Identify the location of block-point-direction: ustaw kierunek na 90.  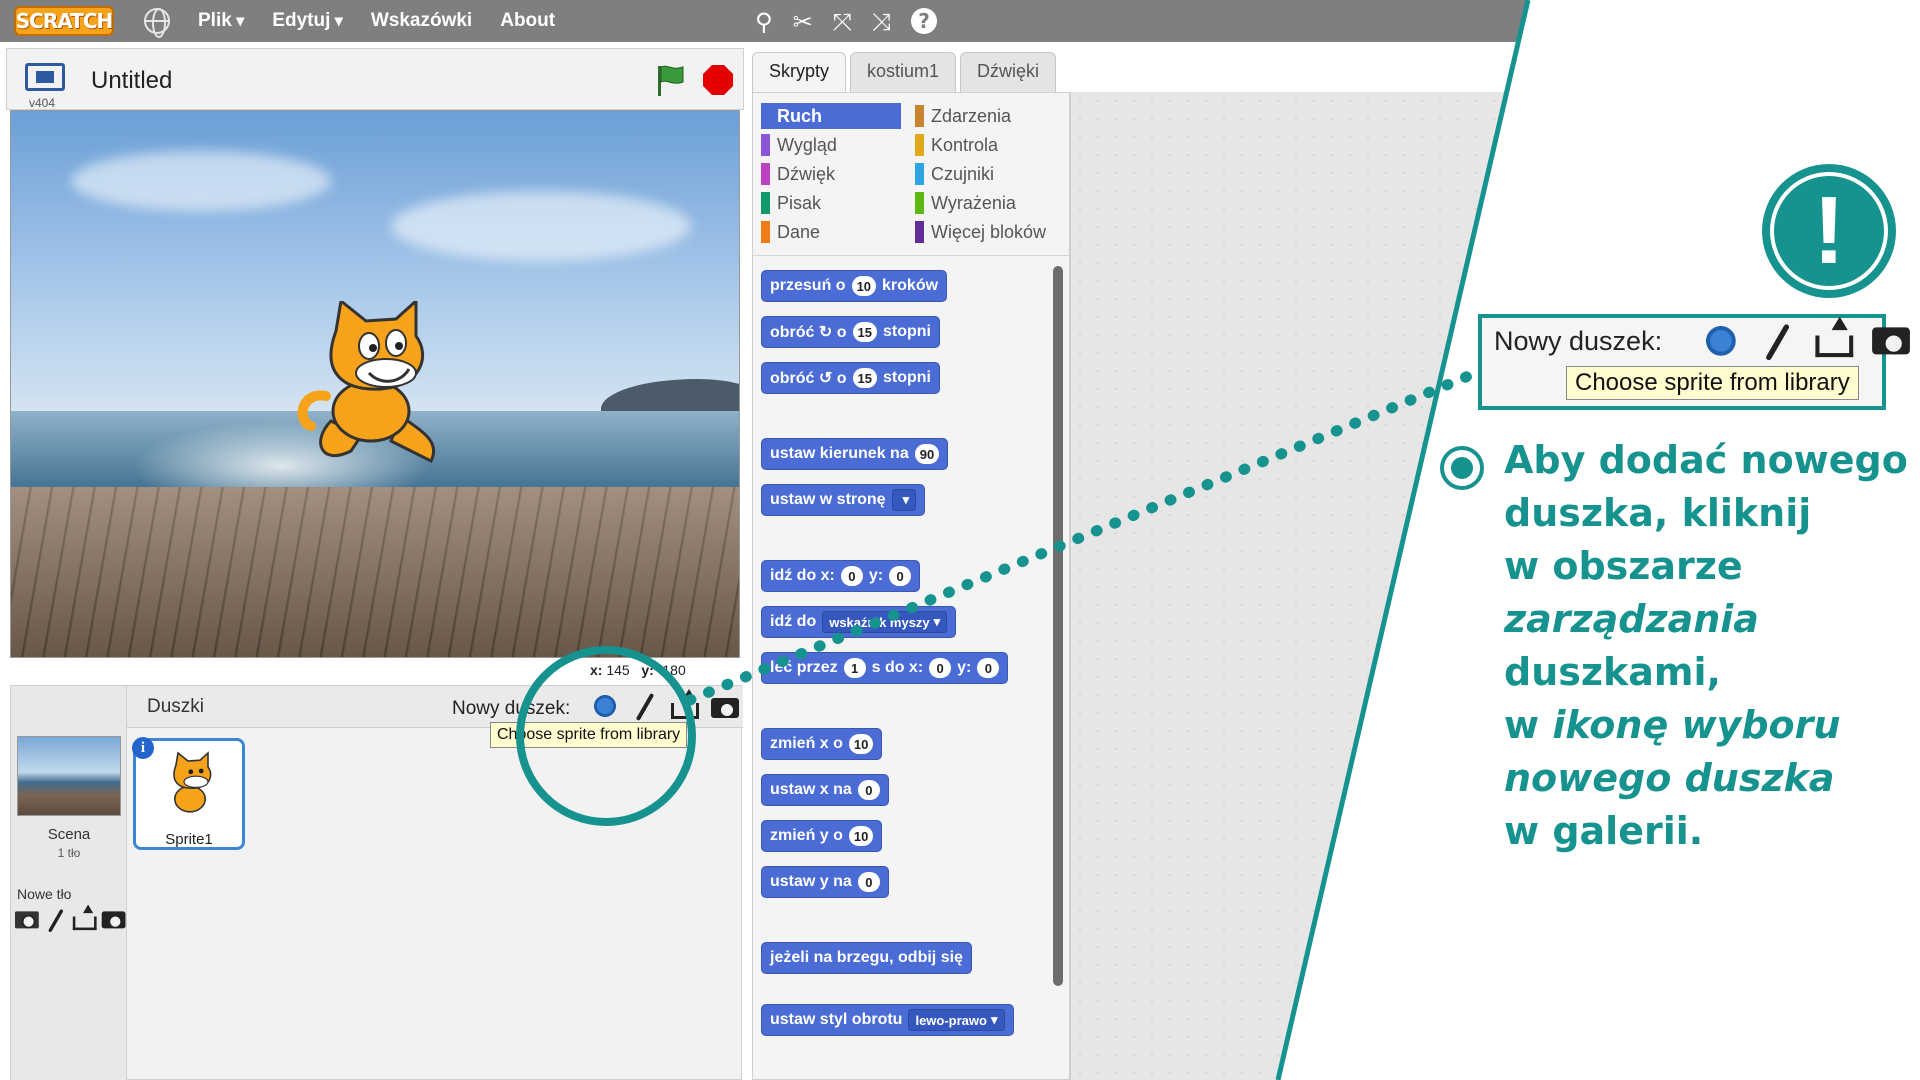
(855, 454).